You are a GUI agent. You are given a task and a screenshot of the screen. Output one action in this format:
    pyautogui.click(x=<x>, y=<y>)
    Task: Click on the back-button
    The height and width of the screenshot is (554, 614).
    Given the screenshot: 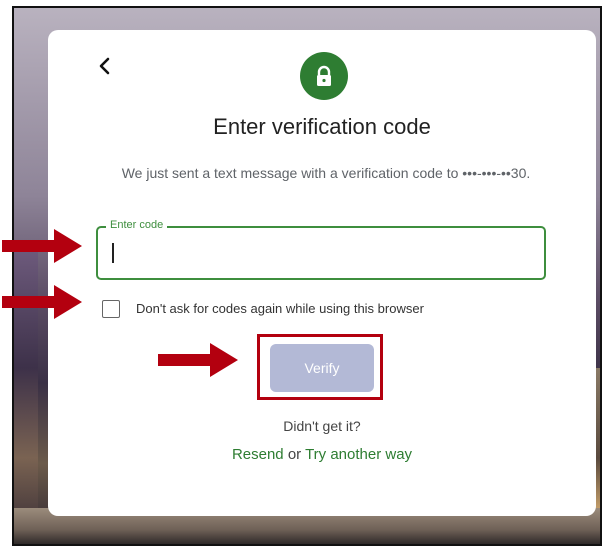 What is the action you would take?
    pyautogui.click(x=108, y=68)
    